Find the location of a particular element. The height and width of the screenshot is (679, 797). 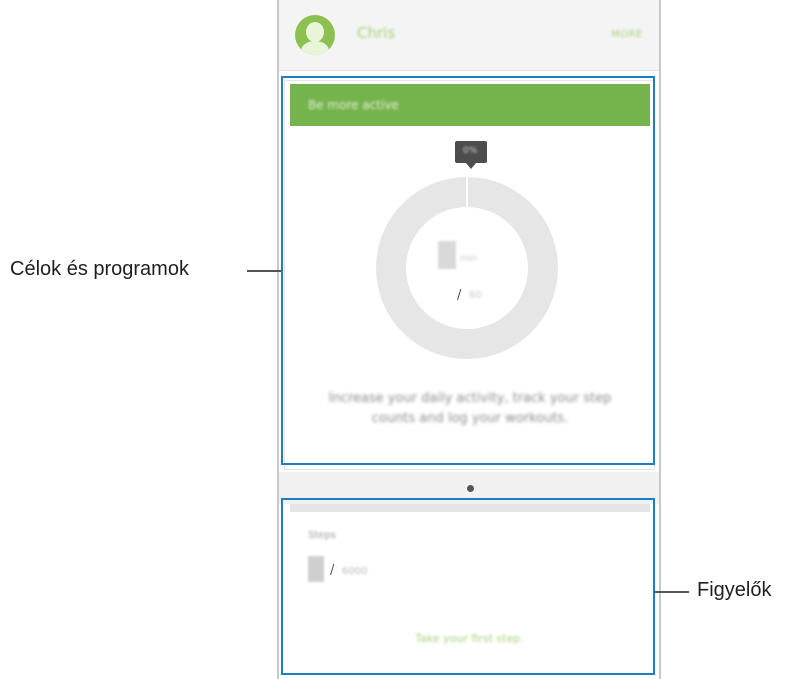

trackers-highlight-box is located at coordinates (468, 586).